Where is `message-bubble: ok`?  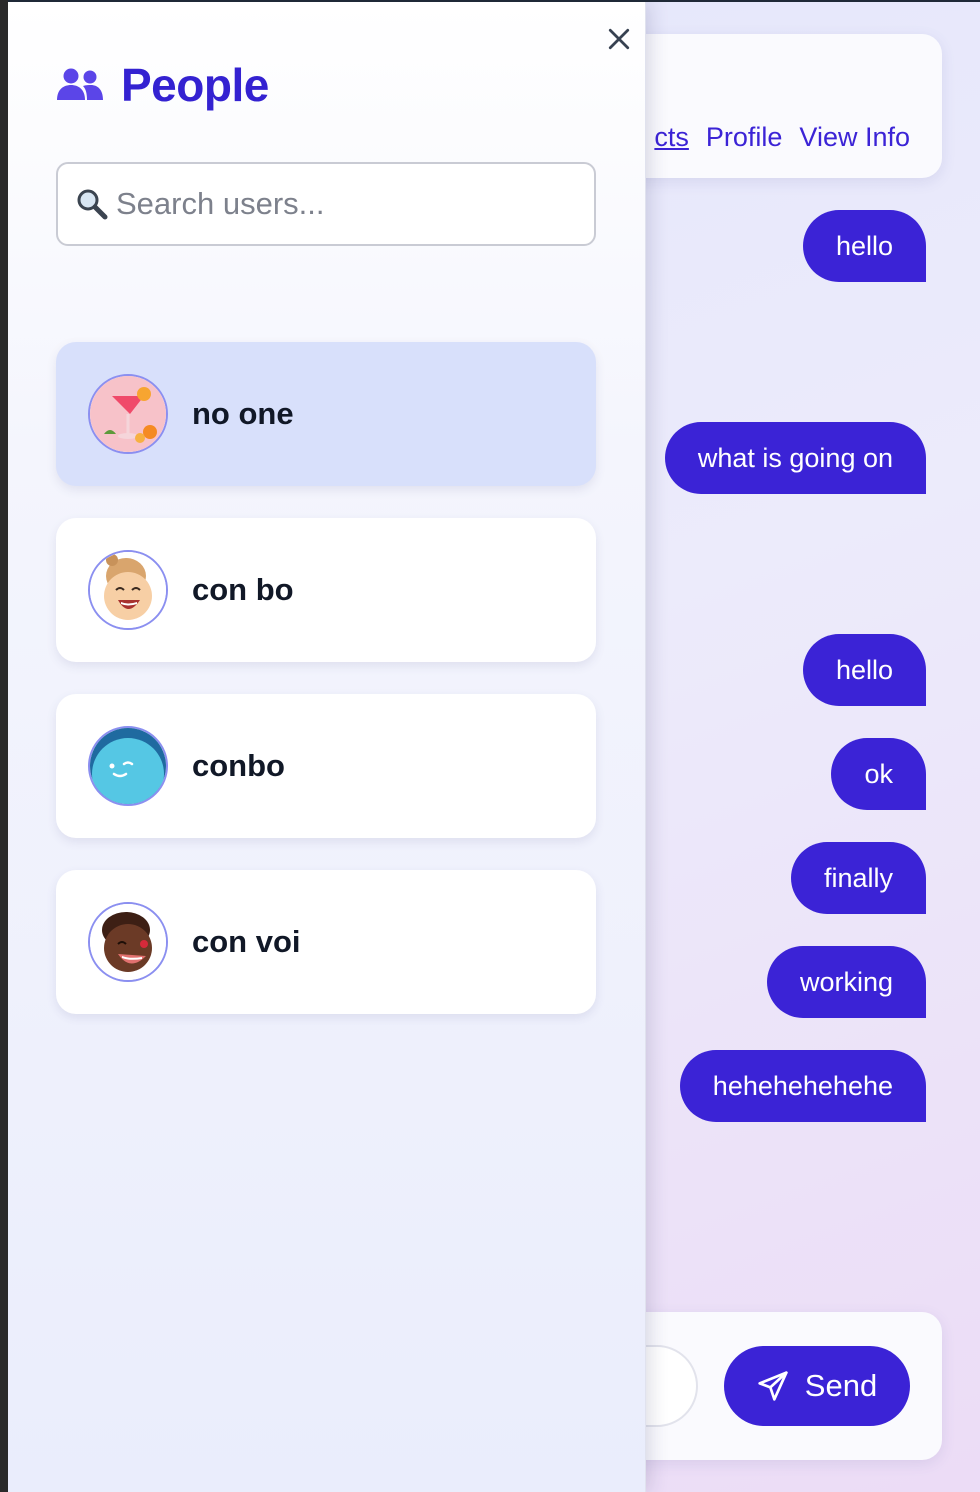
message-bubble: ok is located at coordinates (878, 774).